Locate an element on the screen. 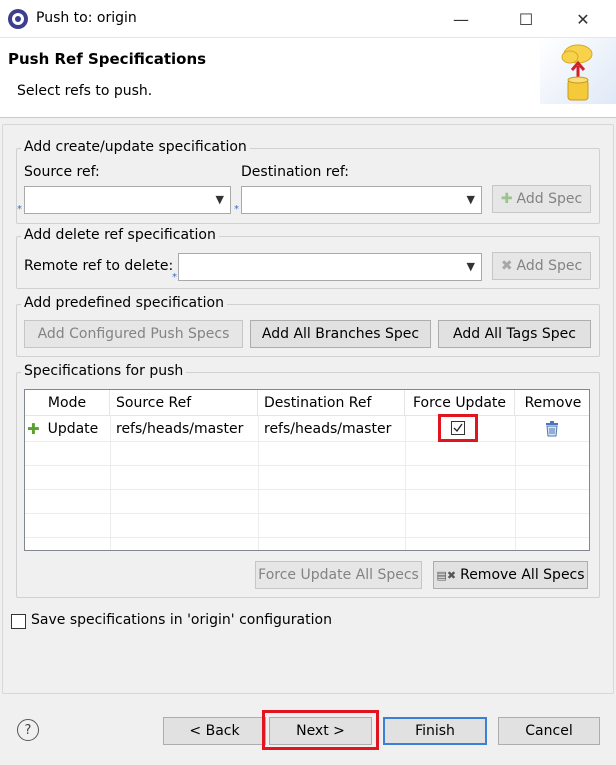 Image resolution: width=616 pixels, height=765 pixels. remove-all-specs-button: ▤✖ Remove All Specs is located at coordinates (510, 575).